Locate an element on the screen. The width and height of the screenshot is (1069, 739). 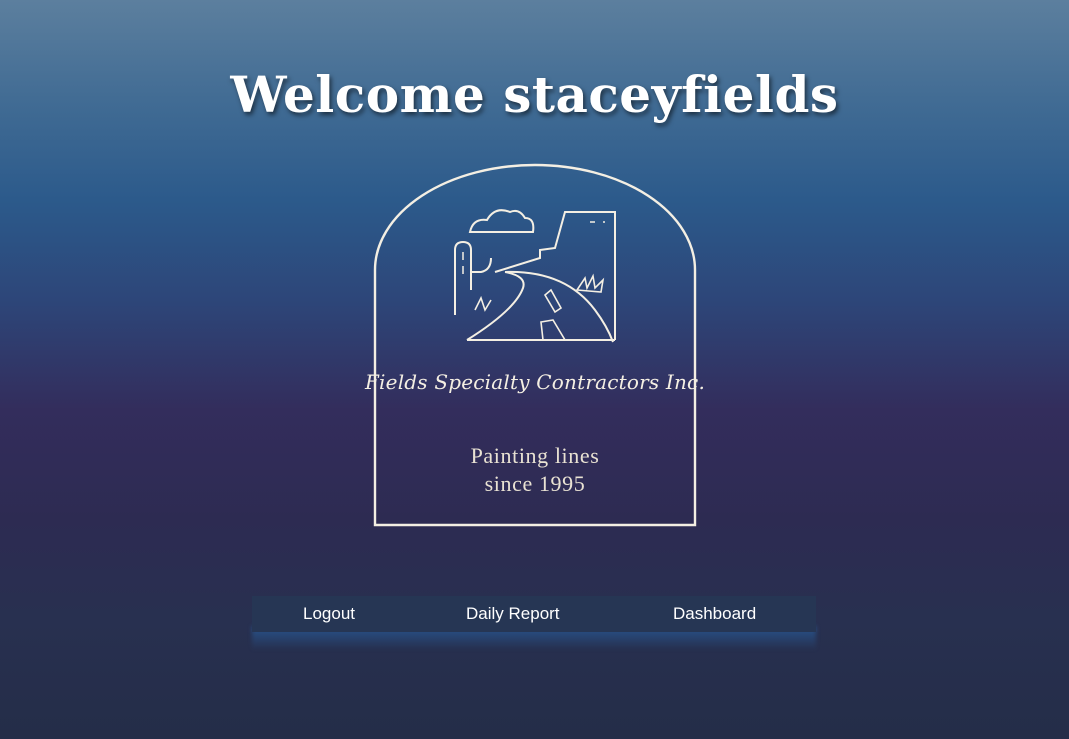
main-nav: Logout Daily Report Dashboard is located at coordinates (534, 614).